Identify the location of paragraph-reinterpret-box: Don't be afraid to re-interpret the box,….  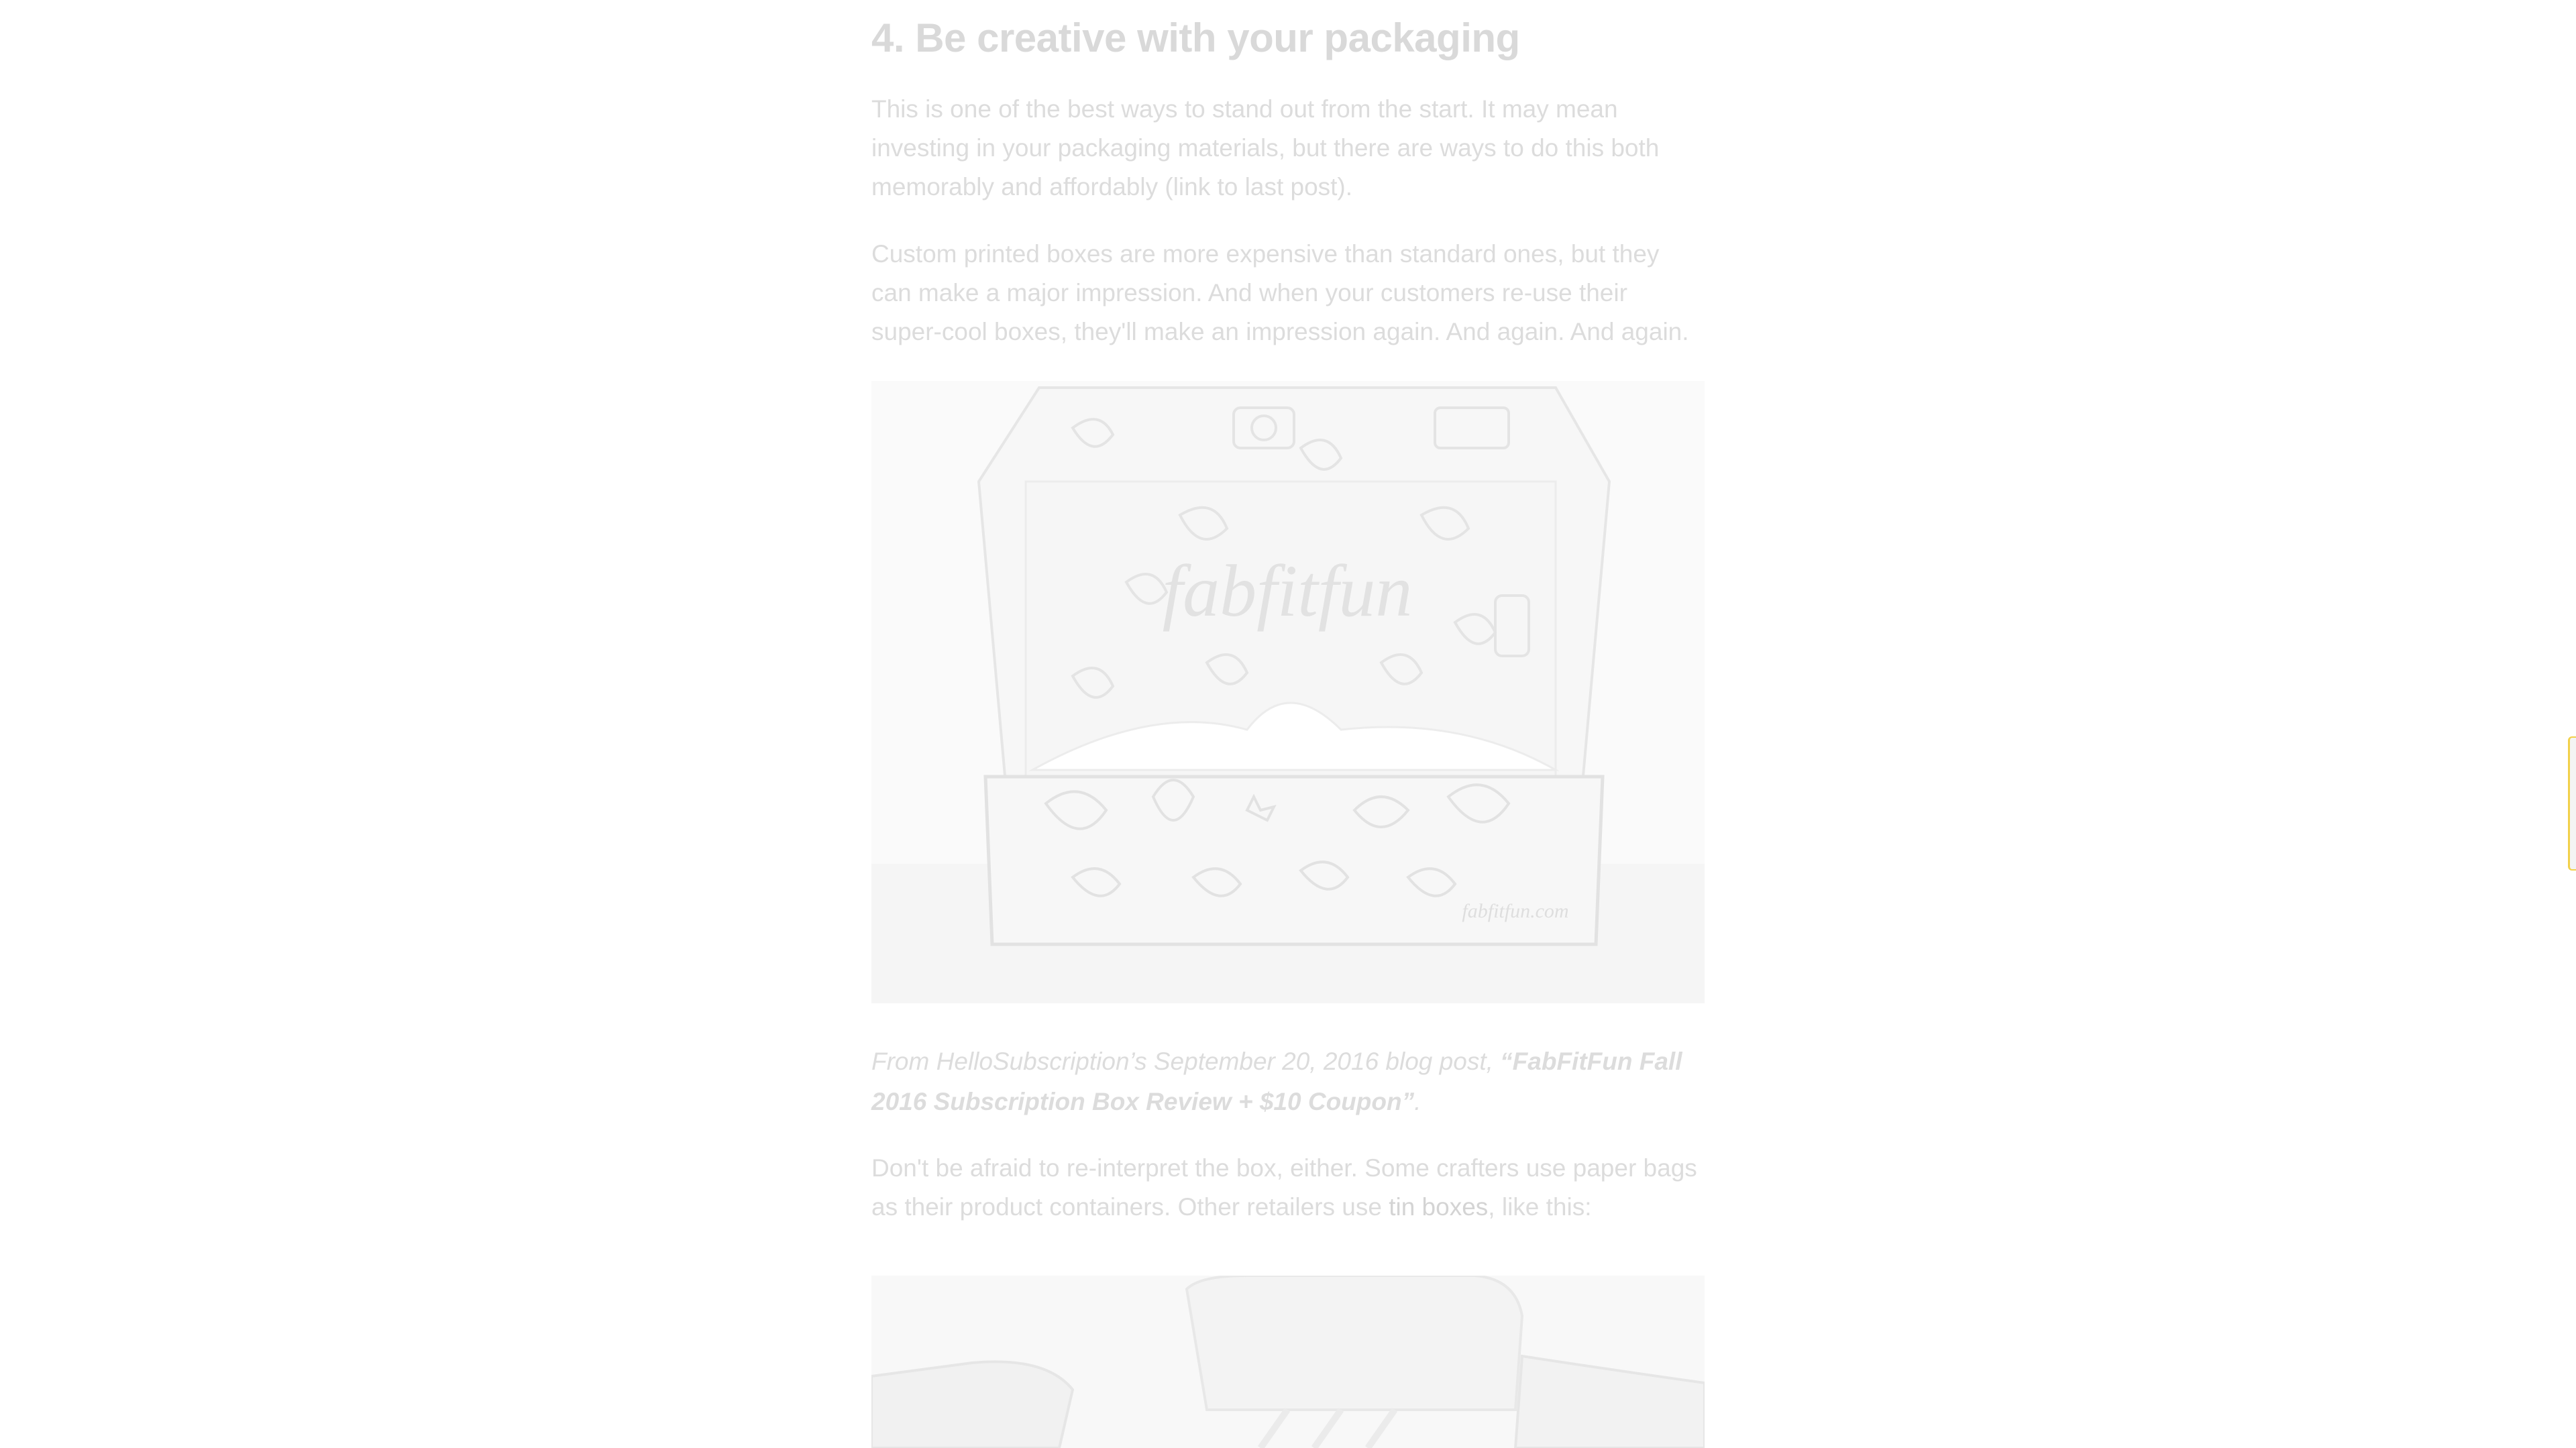
(1288, 1188).